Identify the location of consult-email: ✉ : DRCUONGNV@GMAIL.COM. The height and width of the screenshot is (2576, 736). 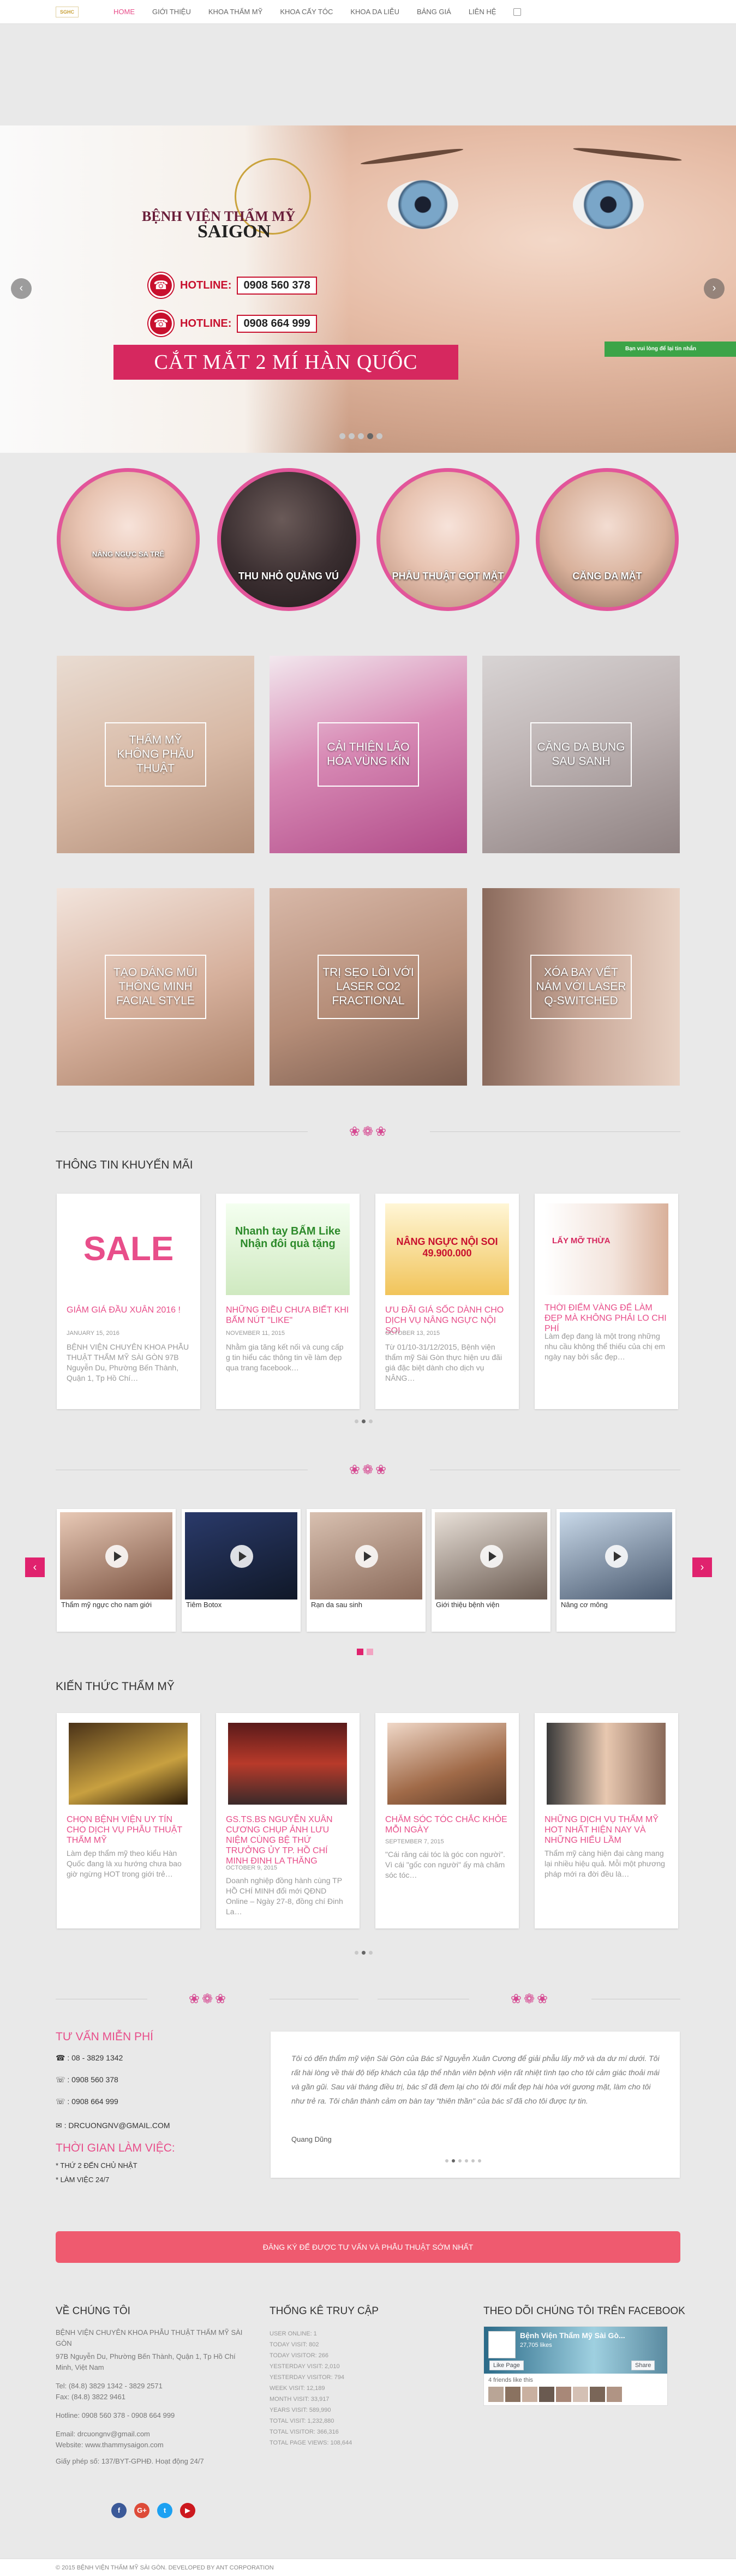
(113, 2125).